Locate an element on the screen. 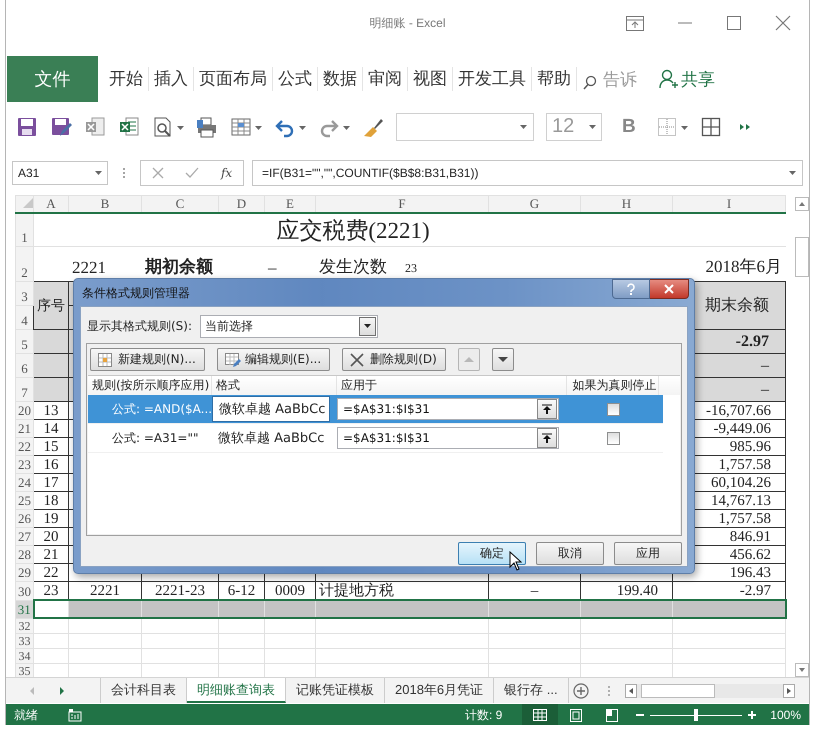 This screenshot has width=816, height=731. sheet-tab: 明细账查询表 is located at coordinates (236, 690).